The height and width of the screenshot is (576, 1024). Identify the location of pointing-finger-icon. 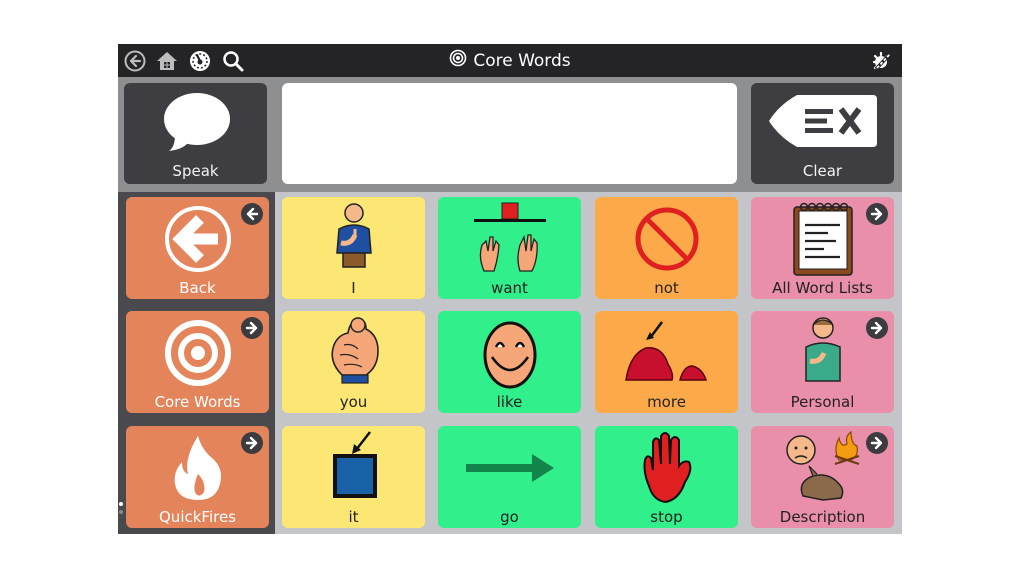
(353, 353).